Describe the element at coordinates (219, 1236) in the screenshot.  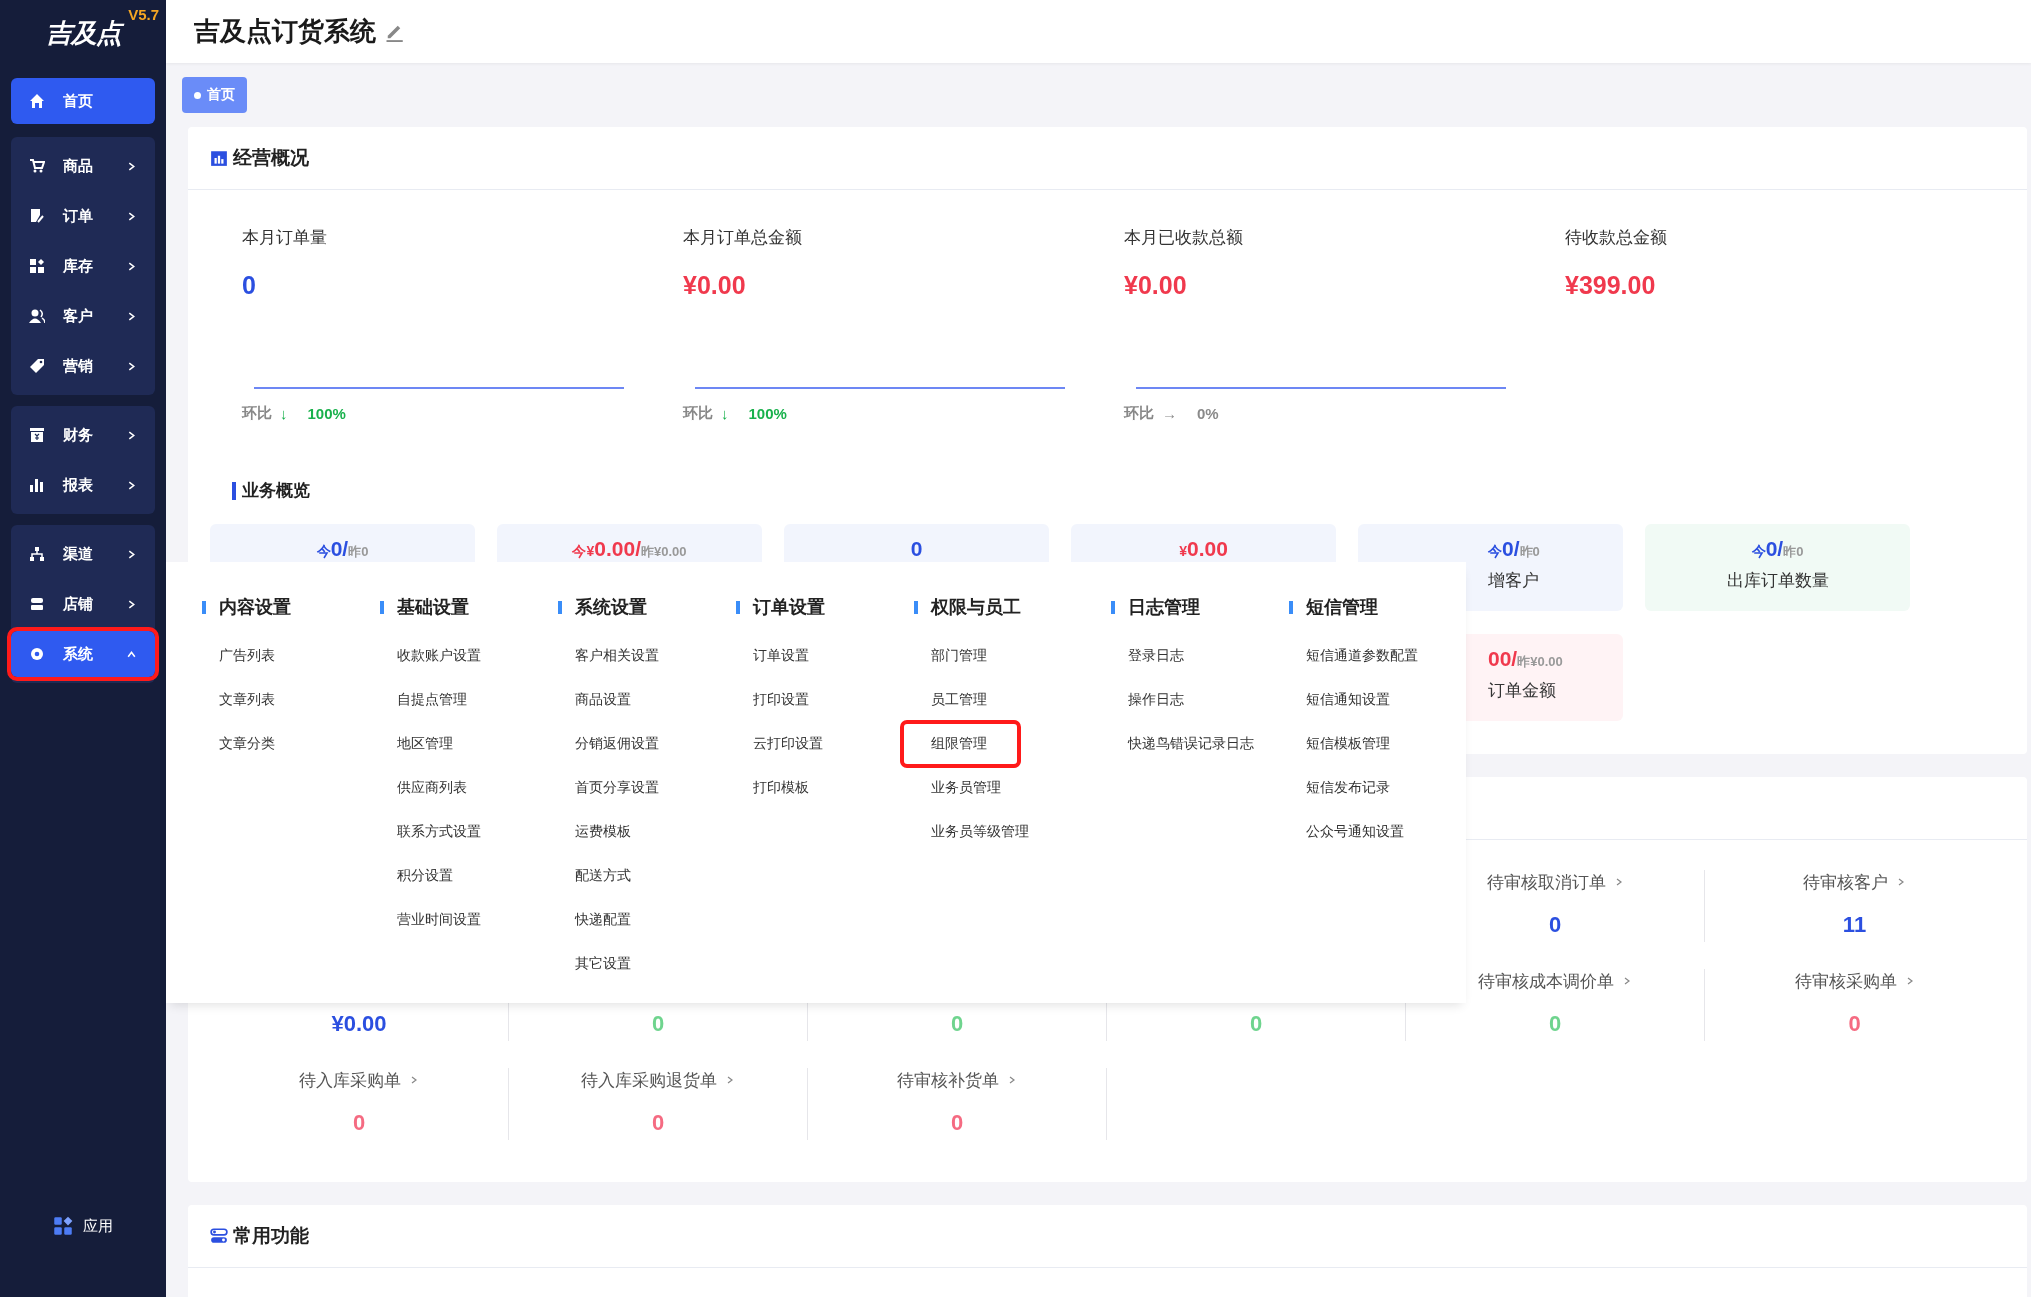
I see `toggle-icon` at that location.